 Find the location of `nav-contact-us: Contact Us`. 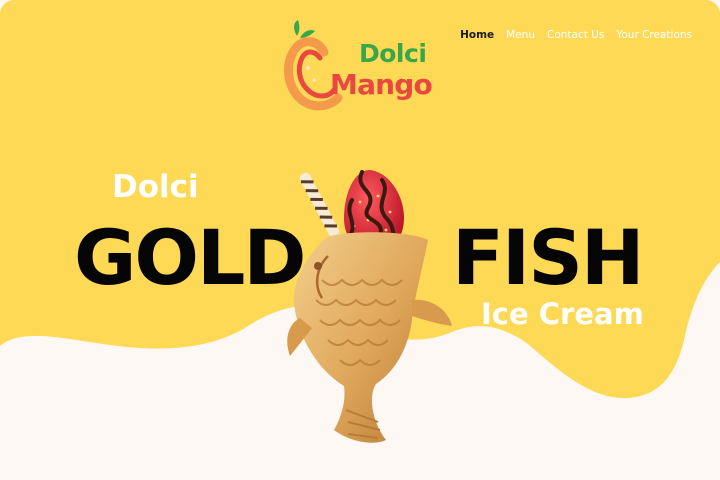

nav-contact-us: Contact Us is located at coordinates (575, 35).